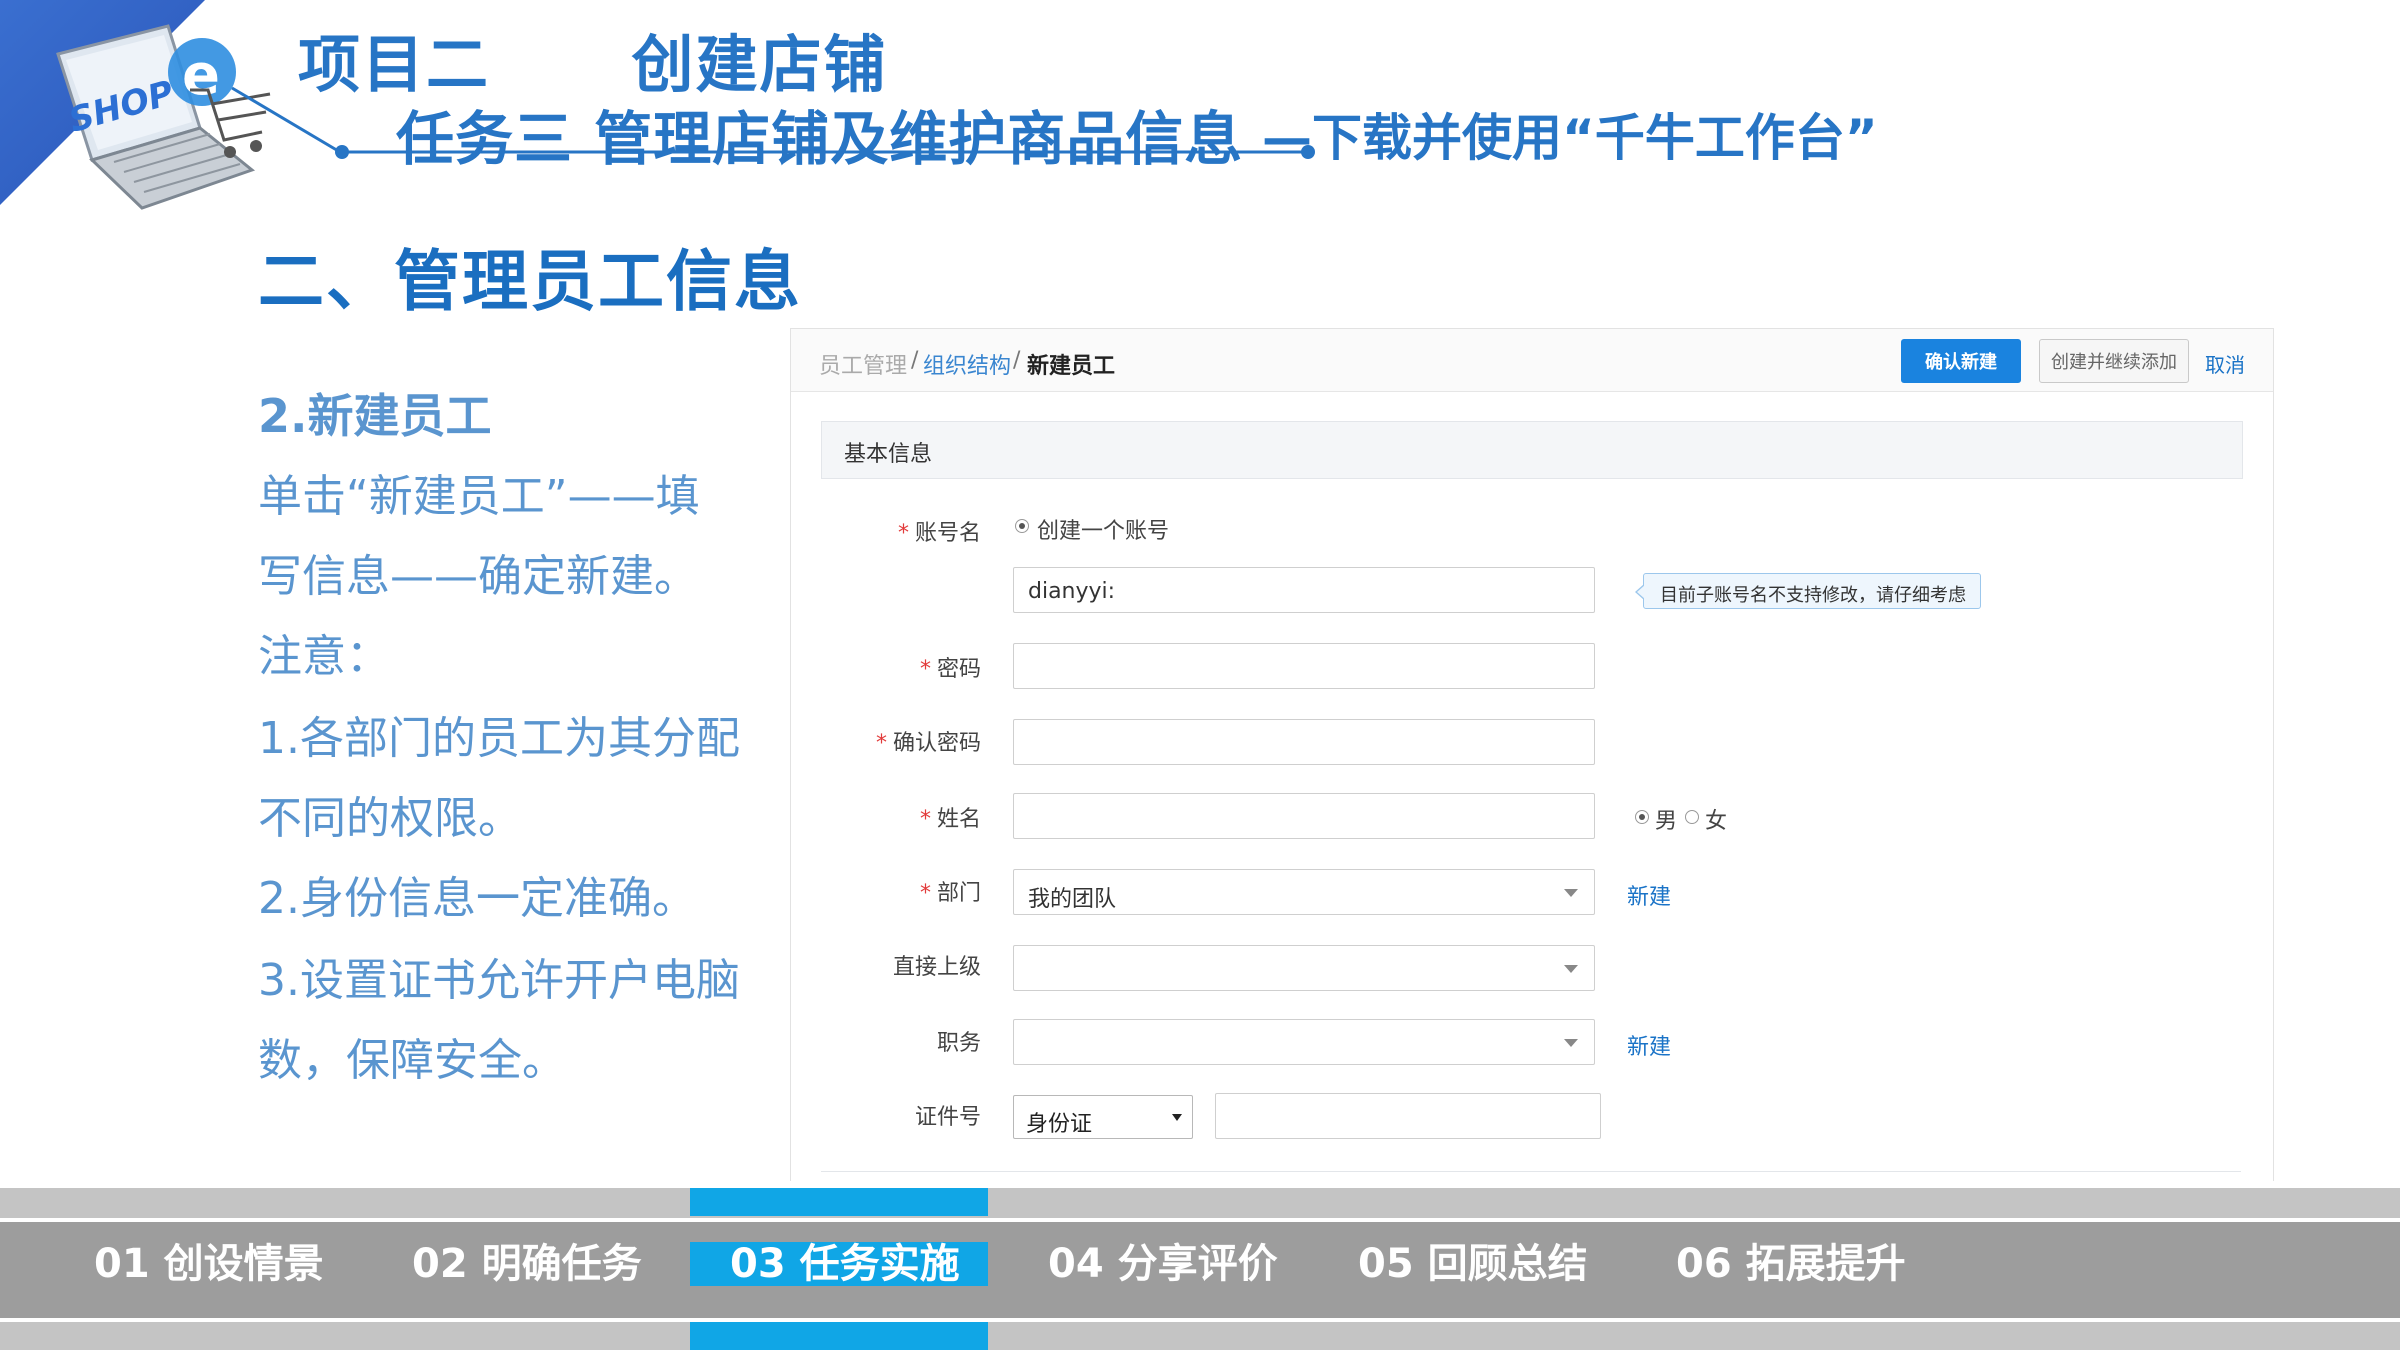 This screenshot has height=1350, width=2400. I want to click on confirm-password-input, so click(1304, 742).